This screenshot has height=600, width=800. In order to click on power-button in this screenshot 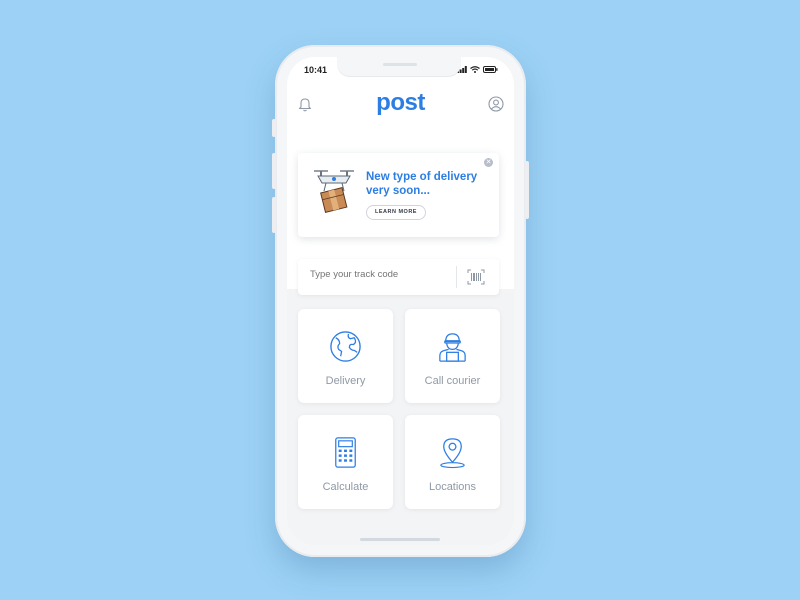, I will do `click(527, 190)`.